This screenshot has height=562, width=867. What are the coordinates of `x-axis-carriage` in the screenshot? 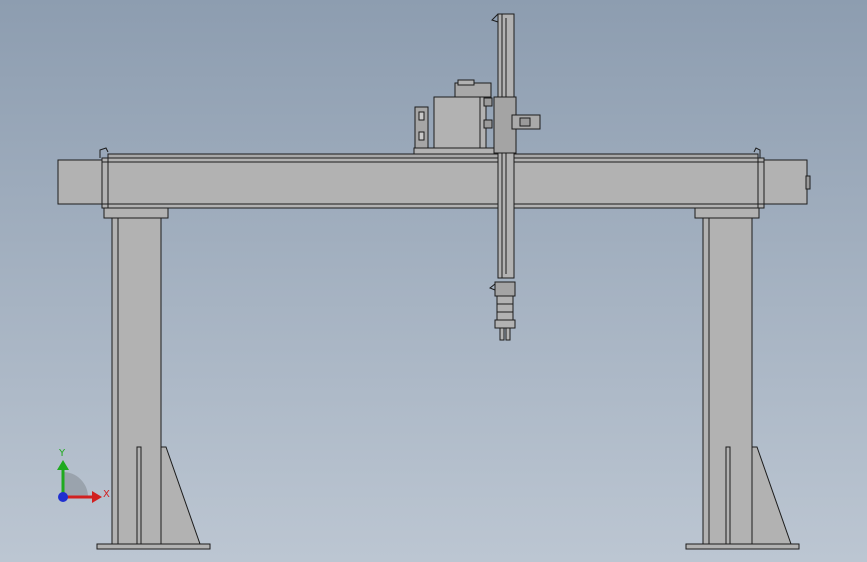 It's located at (454, 117).